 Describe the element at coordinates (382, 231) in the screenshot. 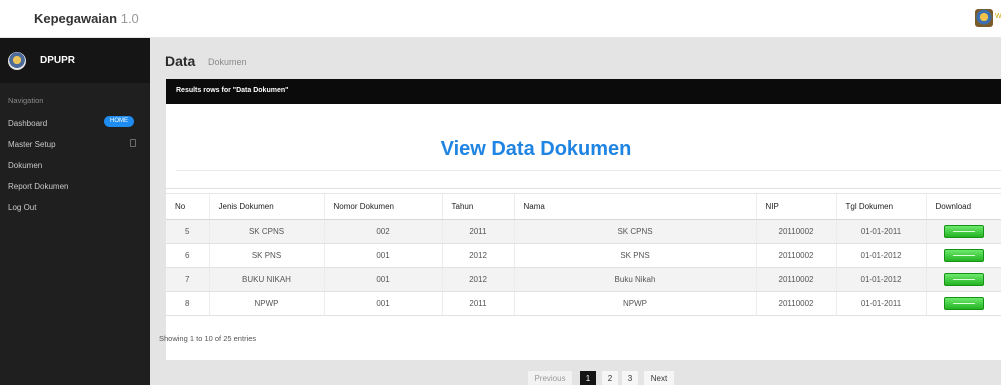

I see `cell-nomor-dokumen: 002` at that location.